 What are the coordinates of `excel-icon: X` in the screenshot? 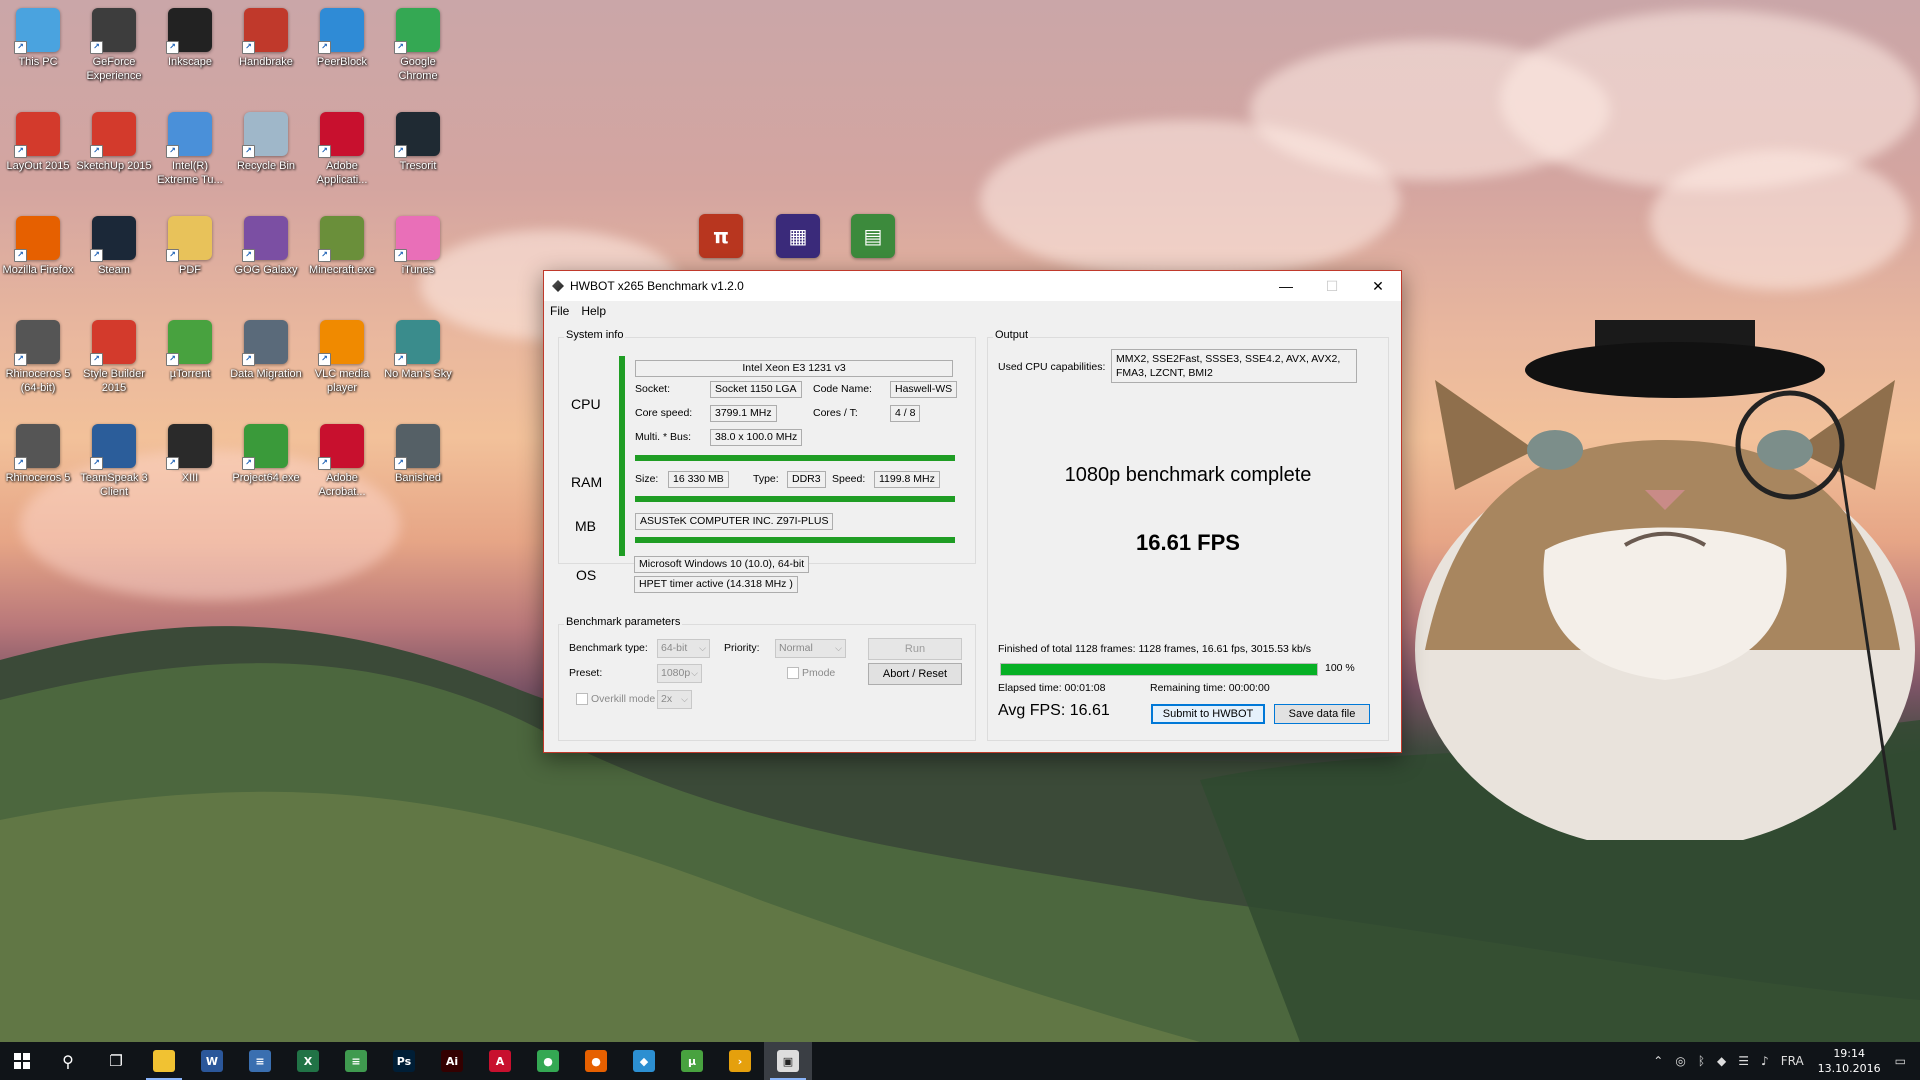 It's located at (308, 1061).